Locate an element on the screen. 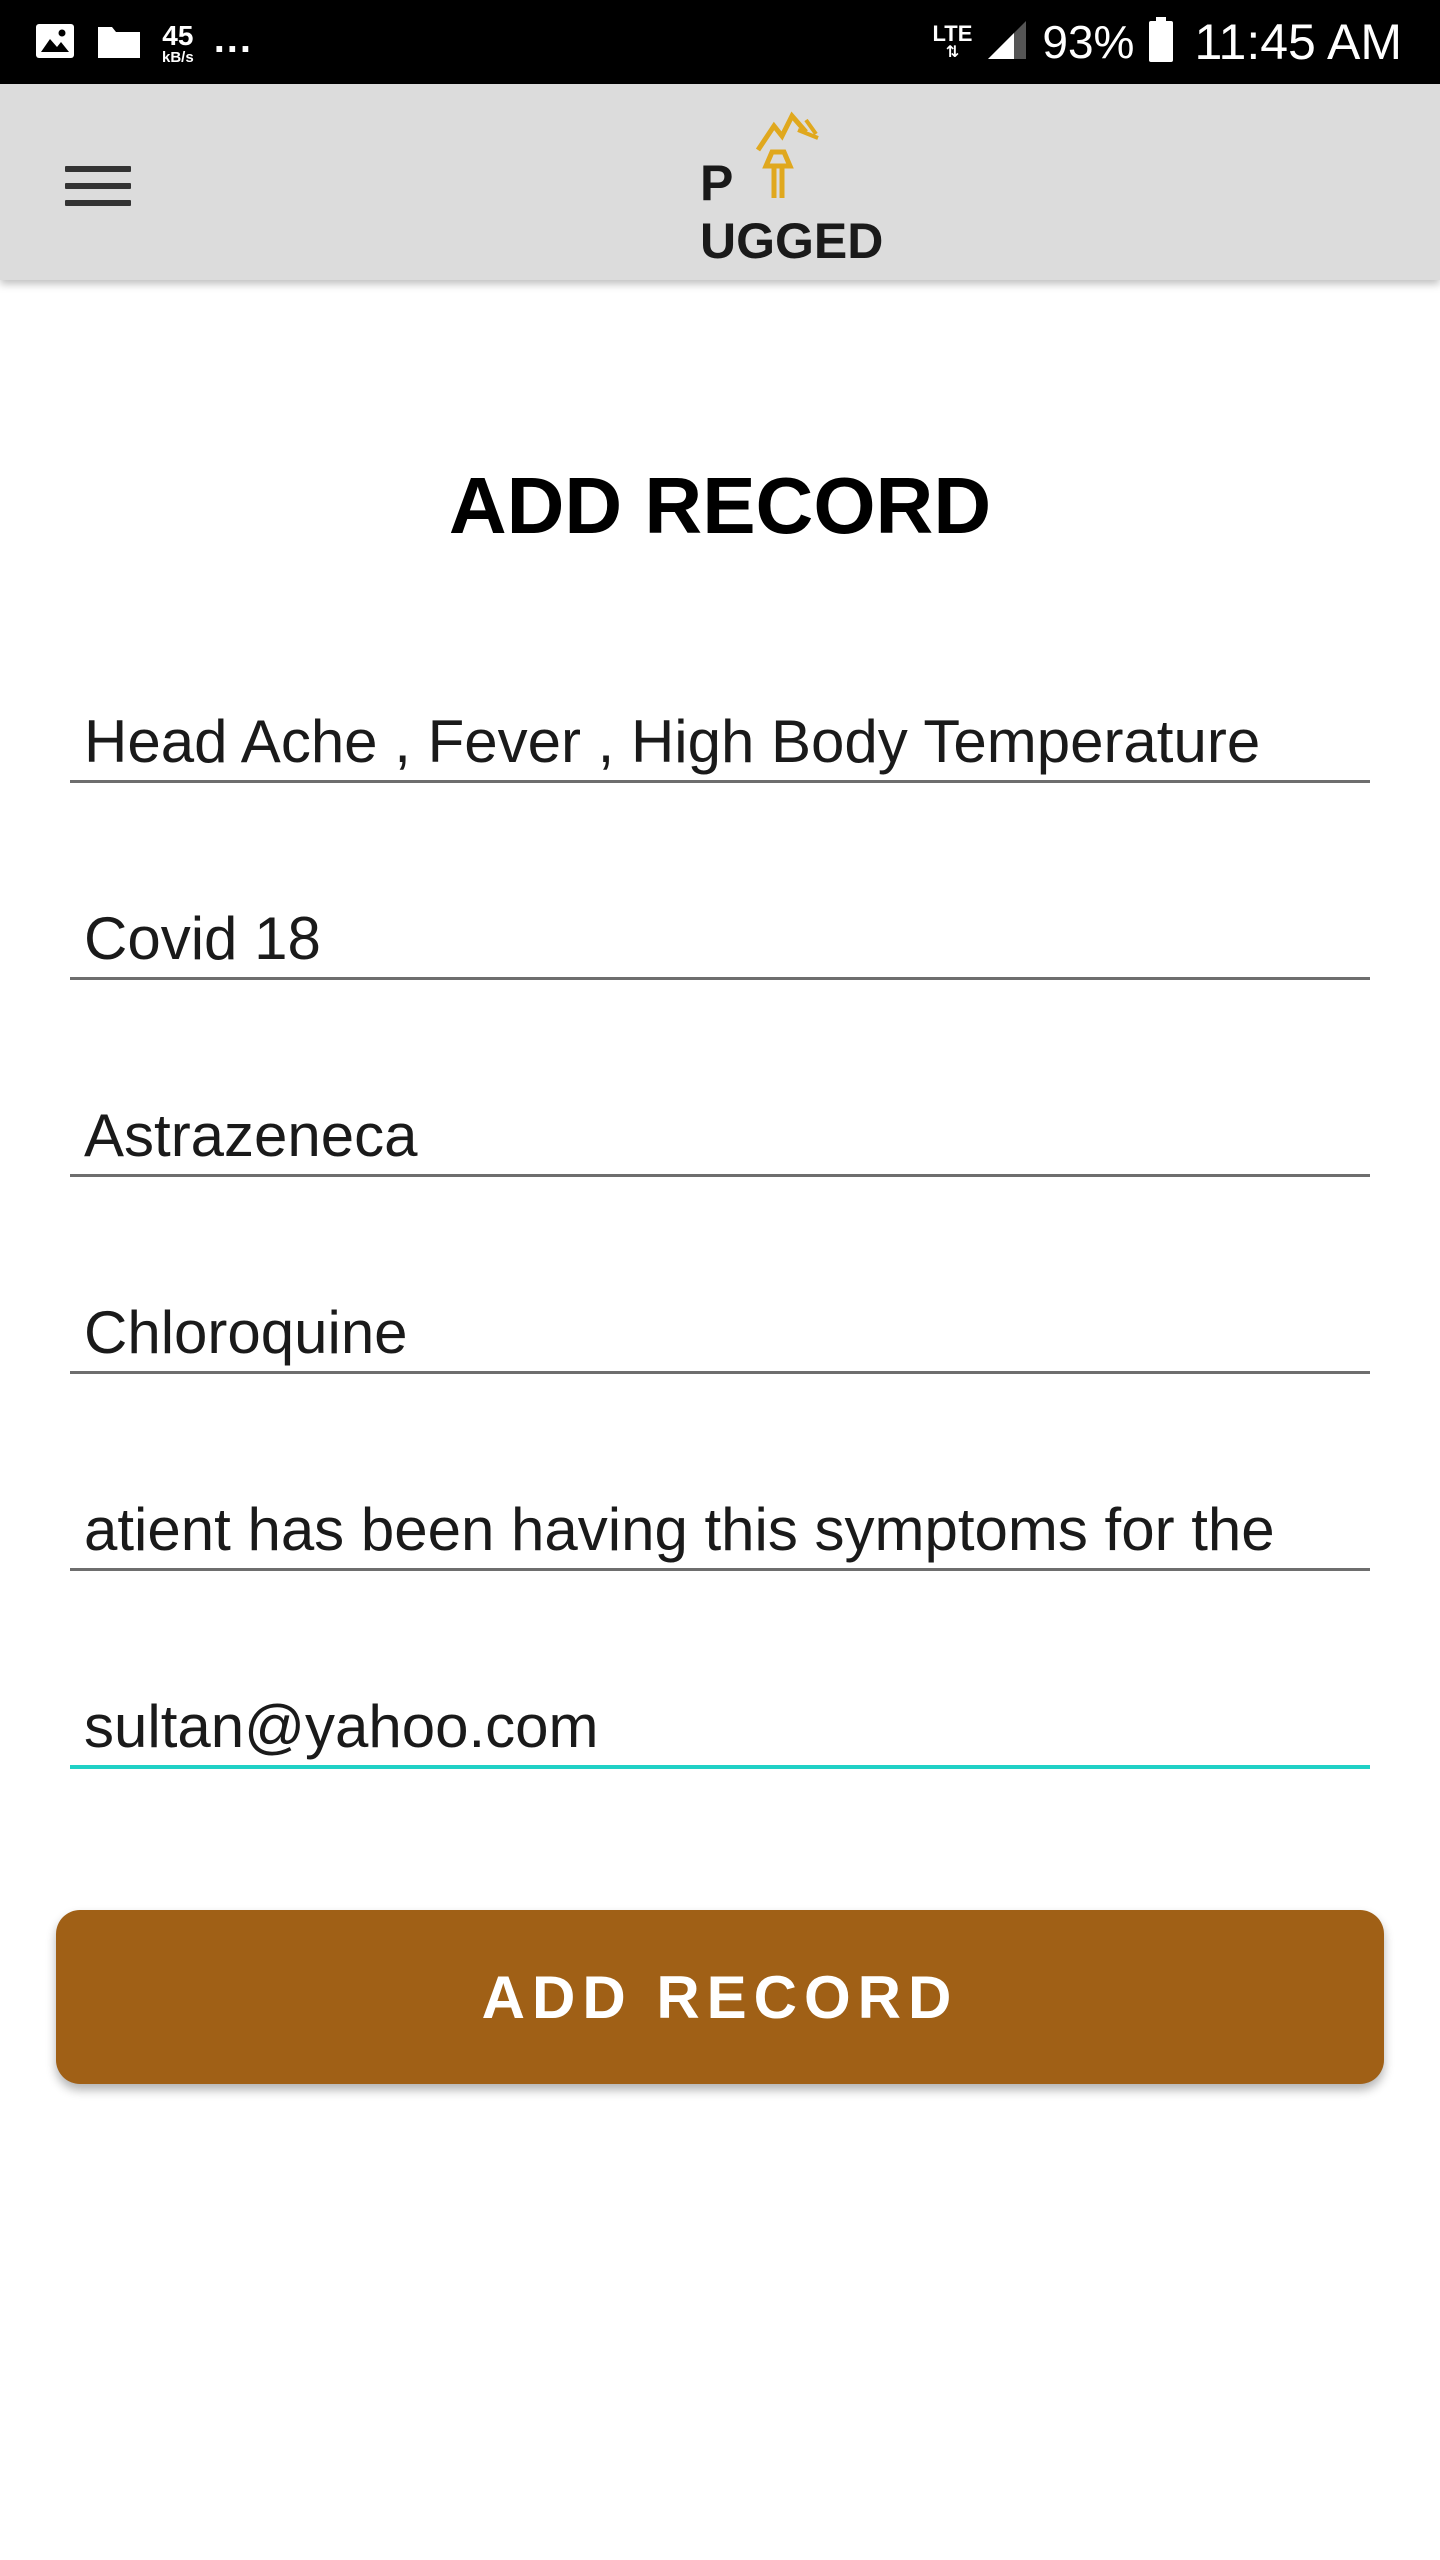 This screenshot has height=2560, width=1440. status-bar-right: LTE ⇅ 93% 11:45 AM is located at coordinates (1167, 42).